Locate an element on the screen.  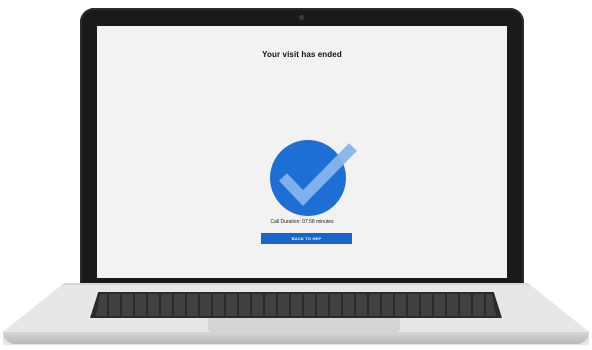
page-title: Your visit has ended is located at coordinates (302, 54).